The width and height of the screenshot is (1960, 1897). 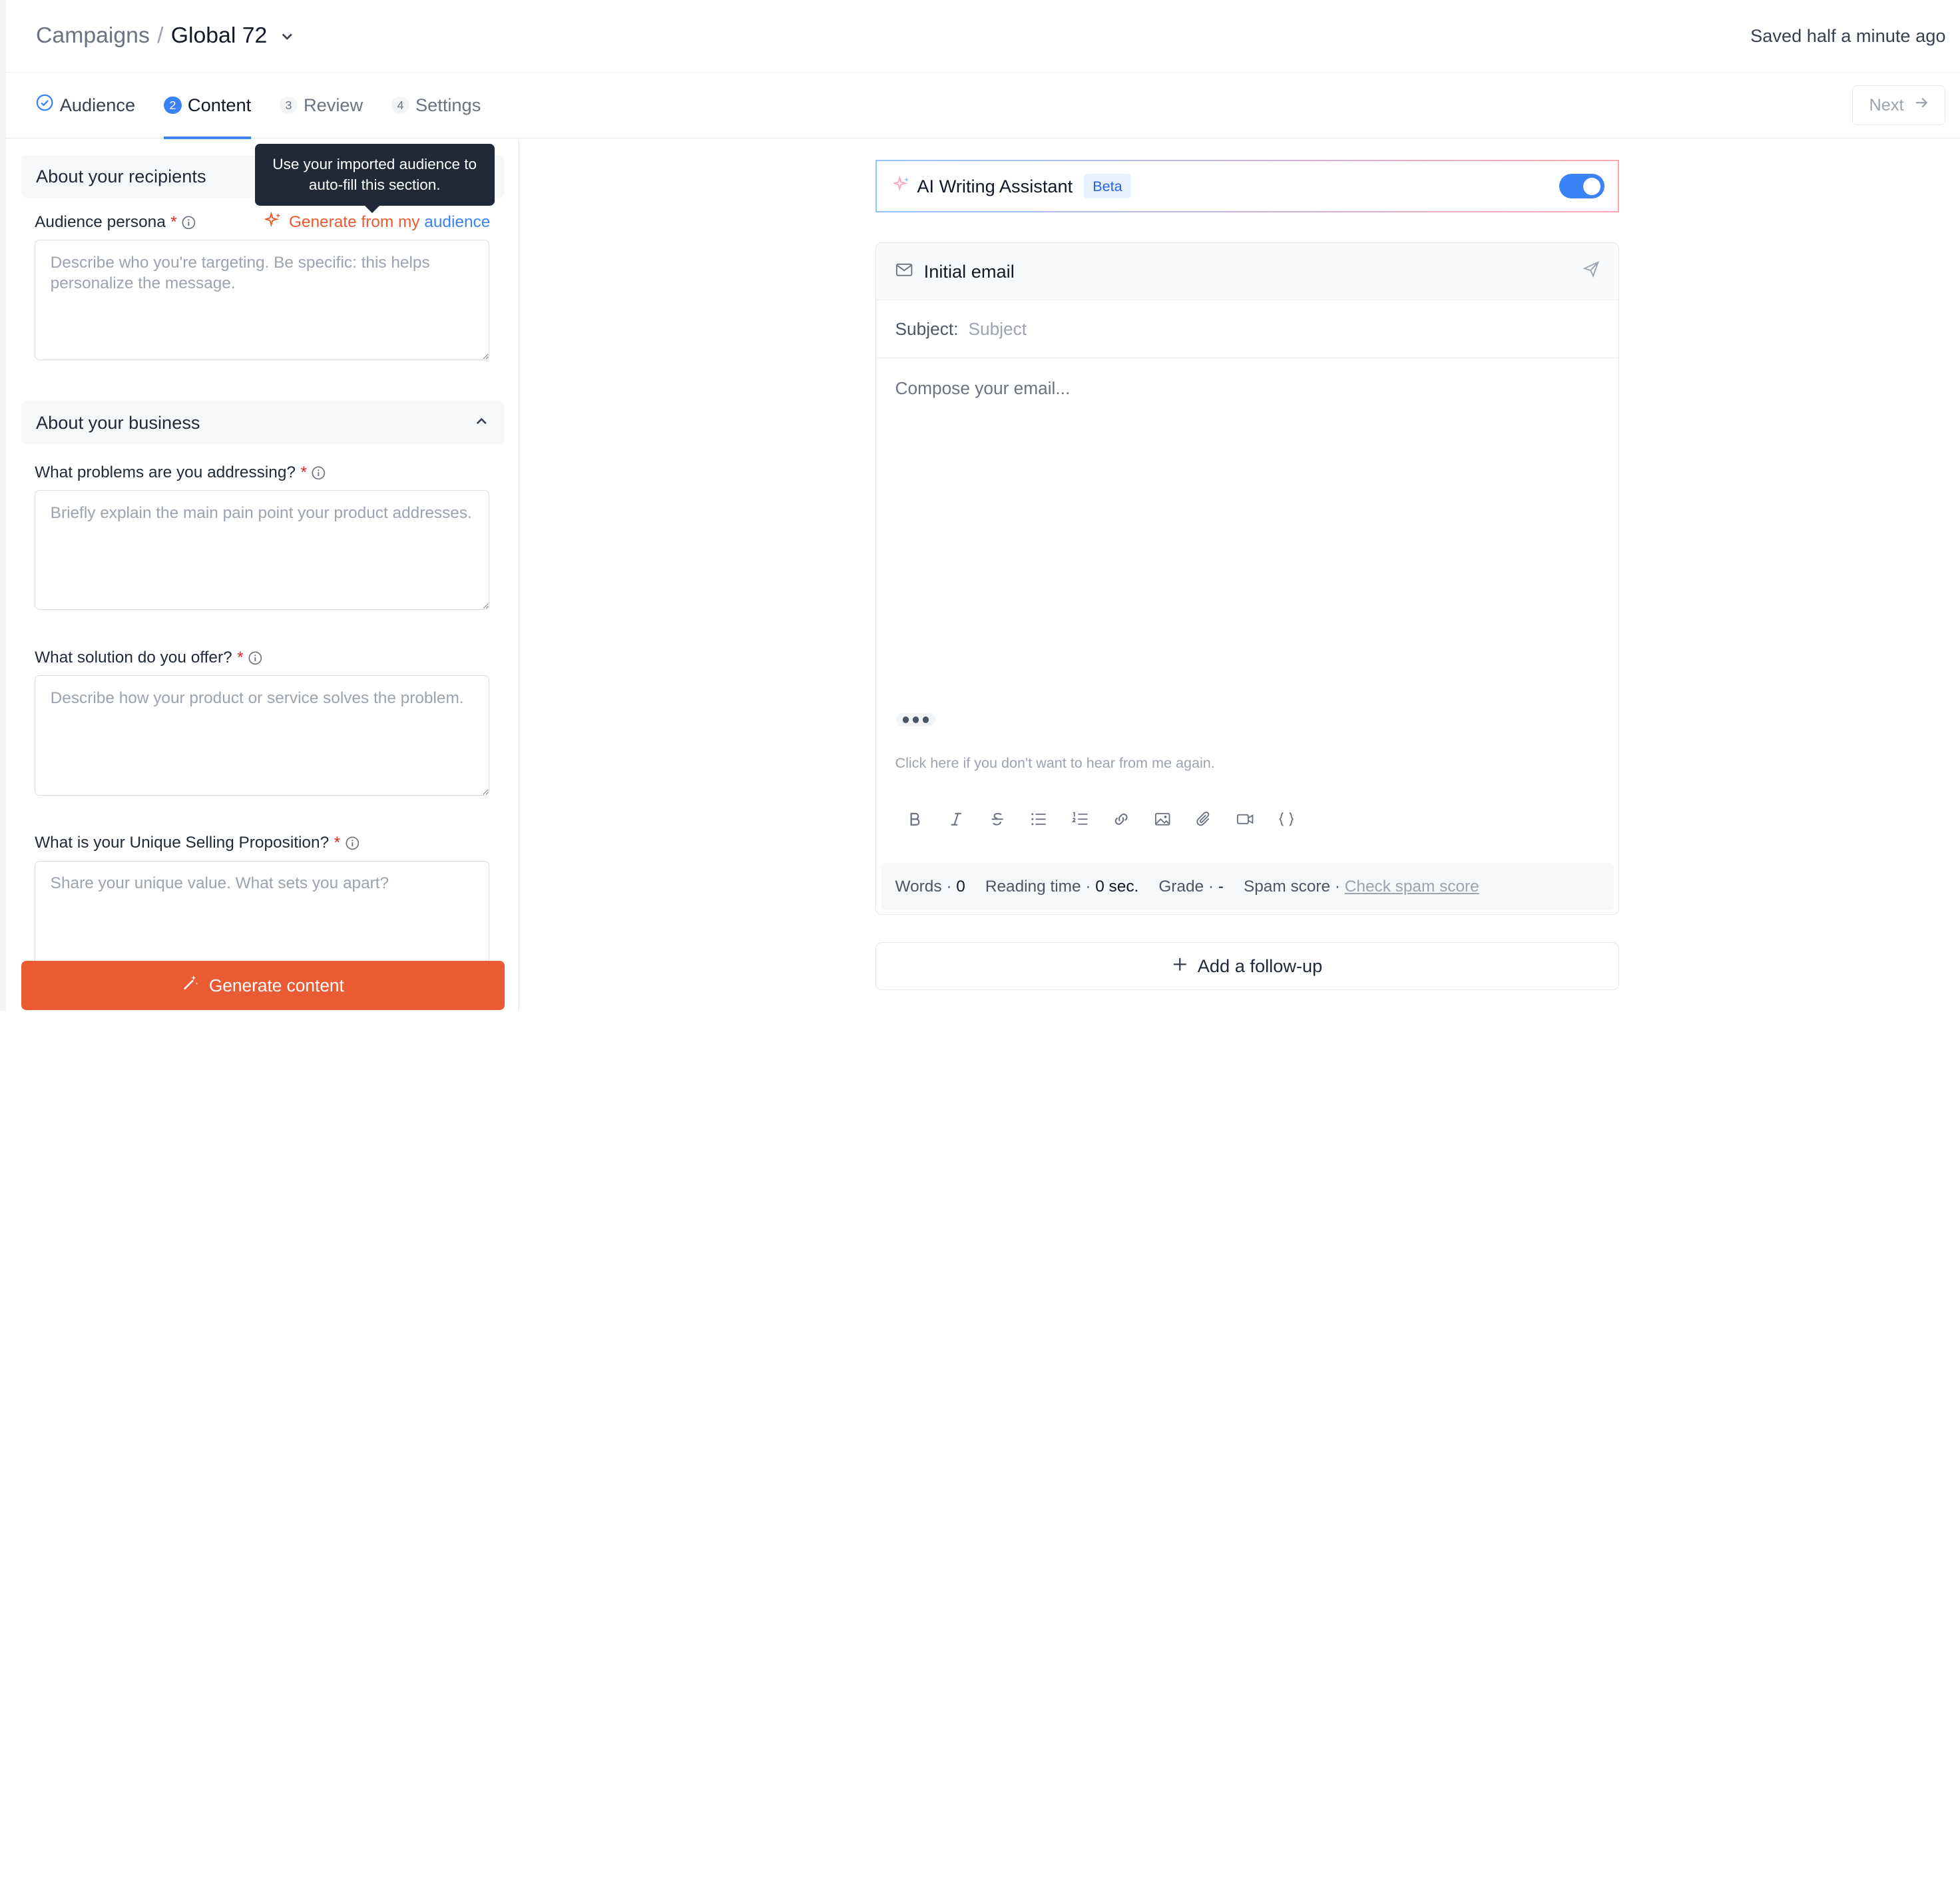 I want to click on tab-review: 3 Review, so click(x=321, y=106).